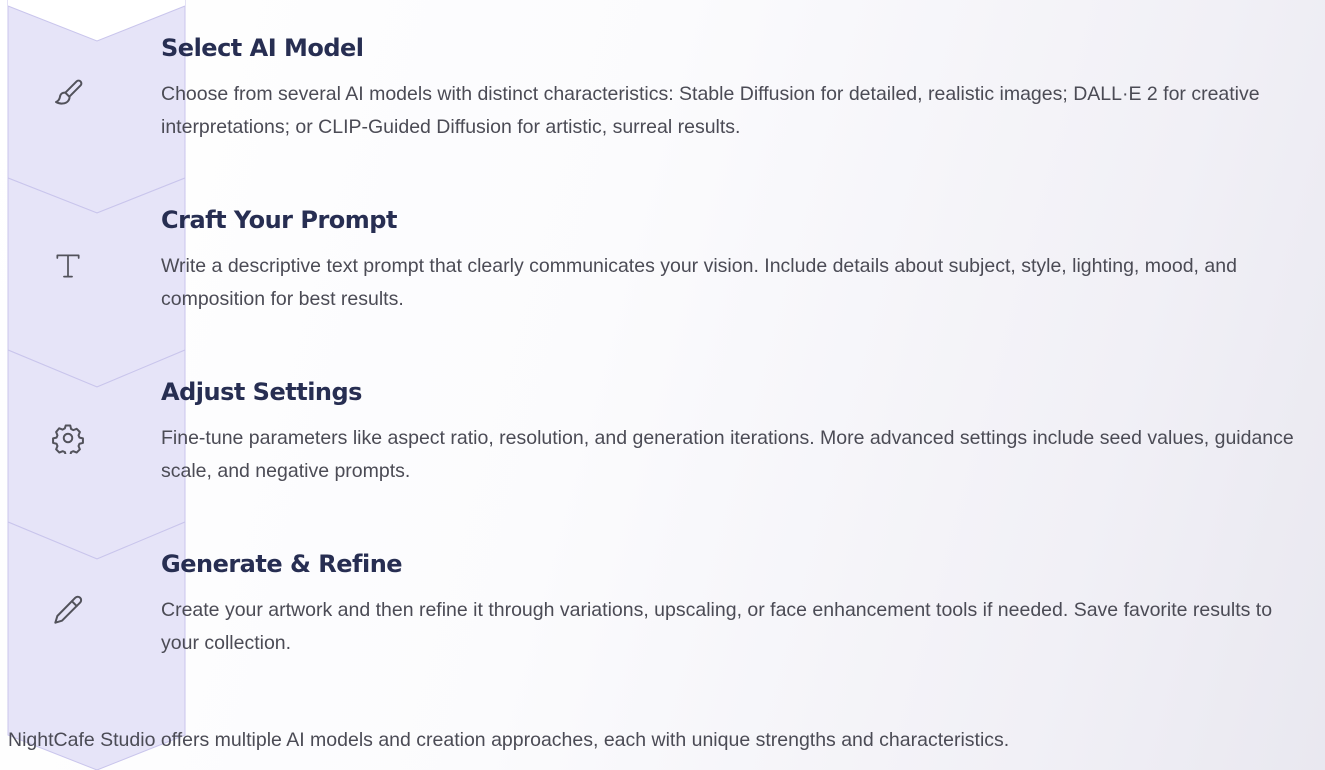 The height and width of the screenshot is (770, 1325). I want to click on step-title: Generate & Refine, so click(282, 564).